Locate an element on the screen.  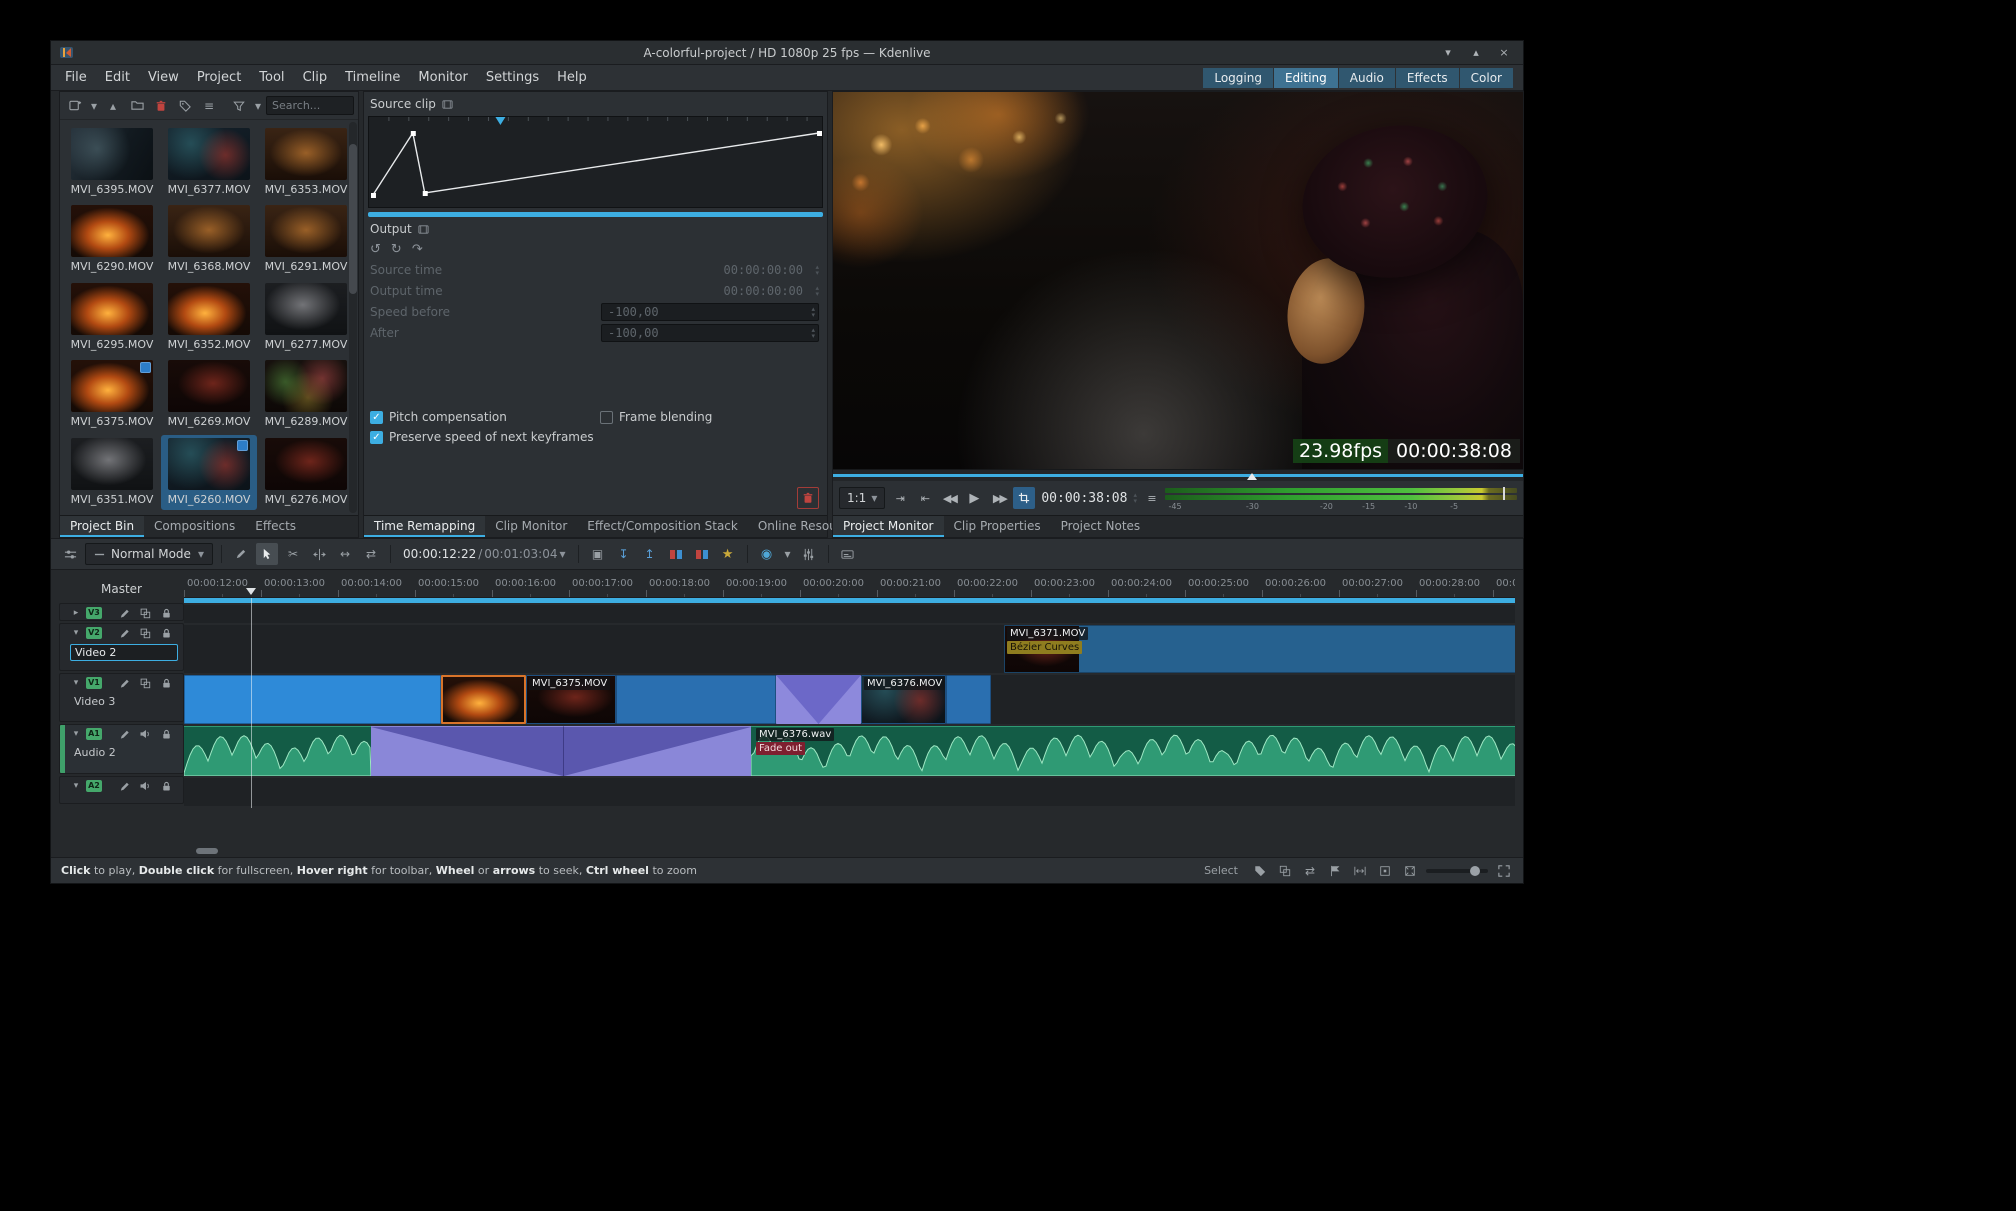
bin-clip-mvi-6260-mov: MVI_6260.MOV is located at coordinates (209, 472).